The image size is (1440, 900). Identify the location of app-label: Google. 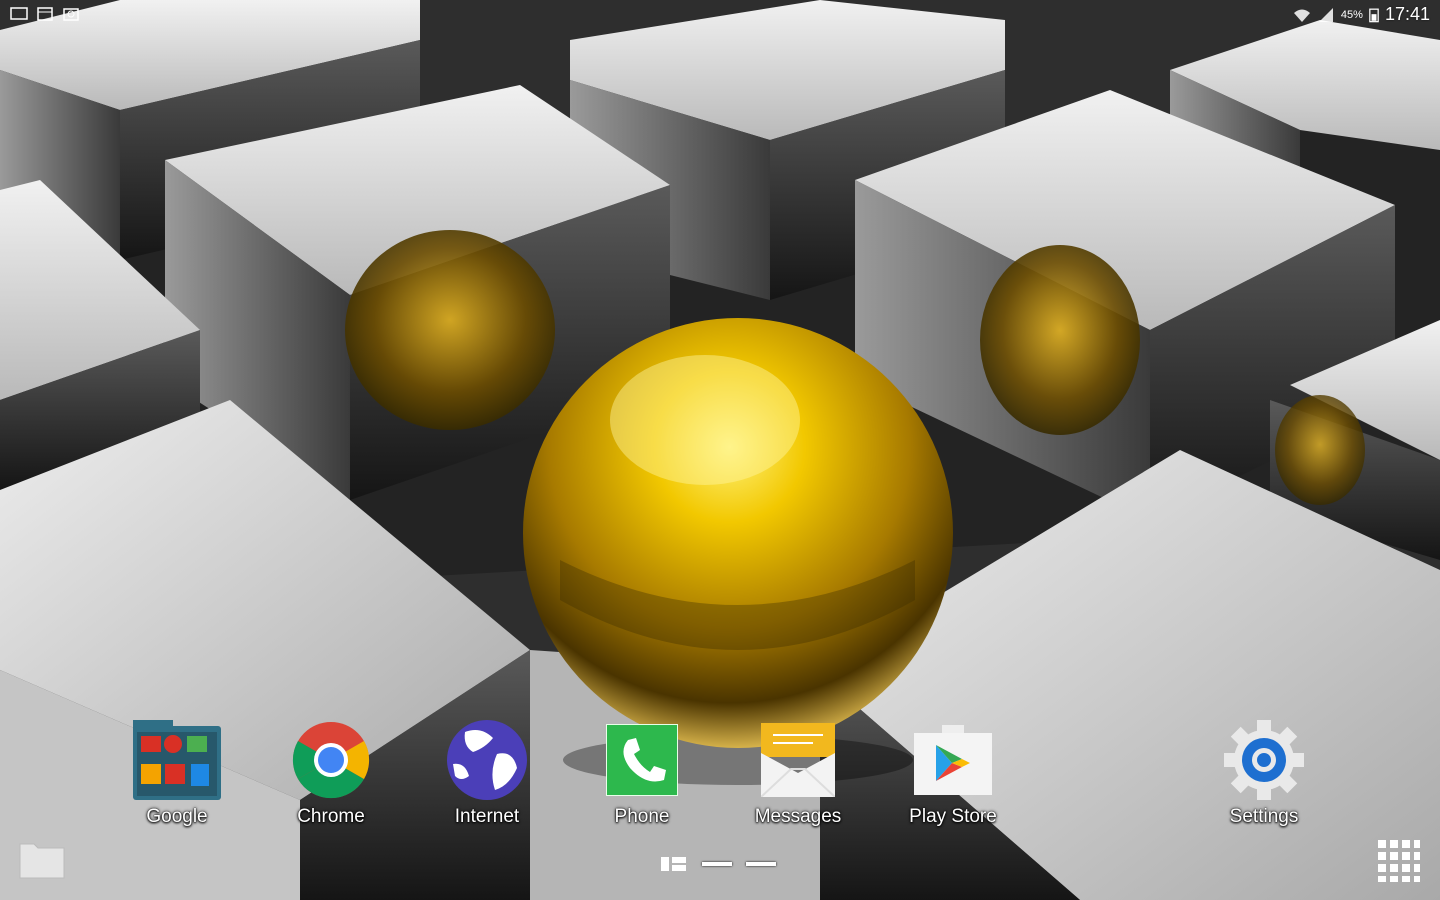
(177, 816).